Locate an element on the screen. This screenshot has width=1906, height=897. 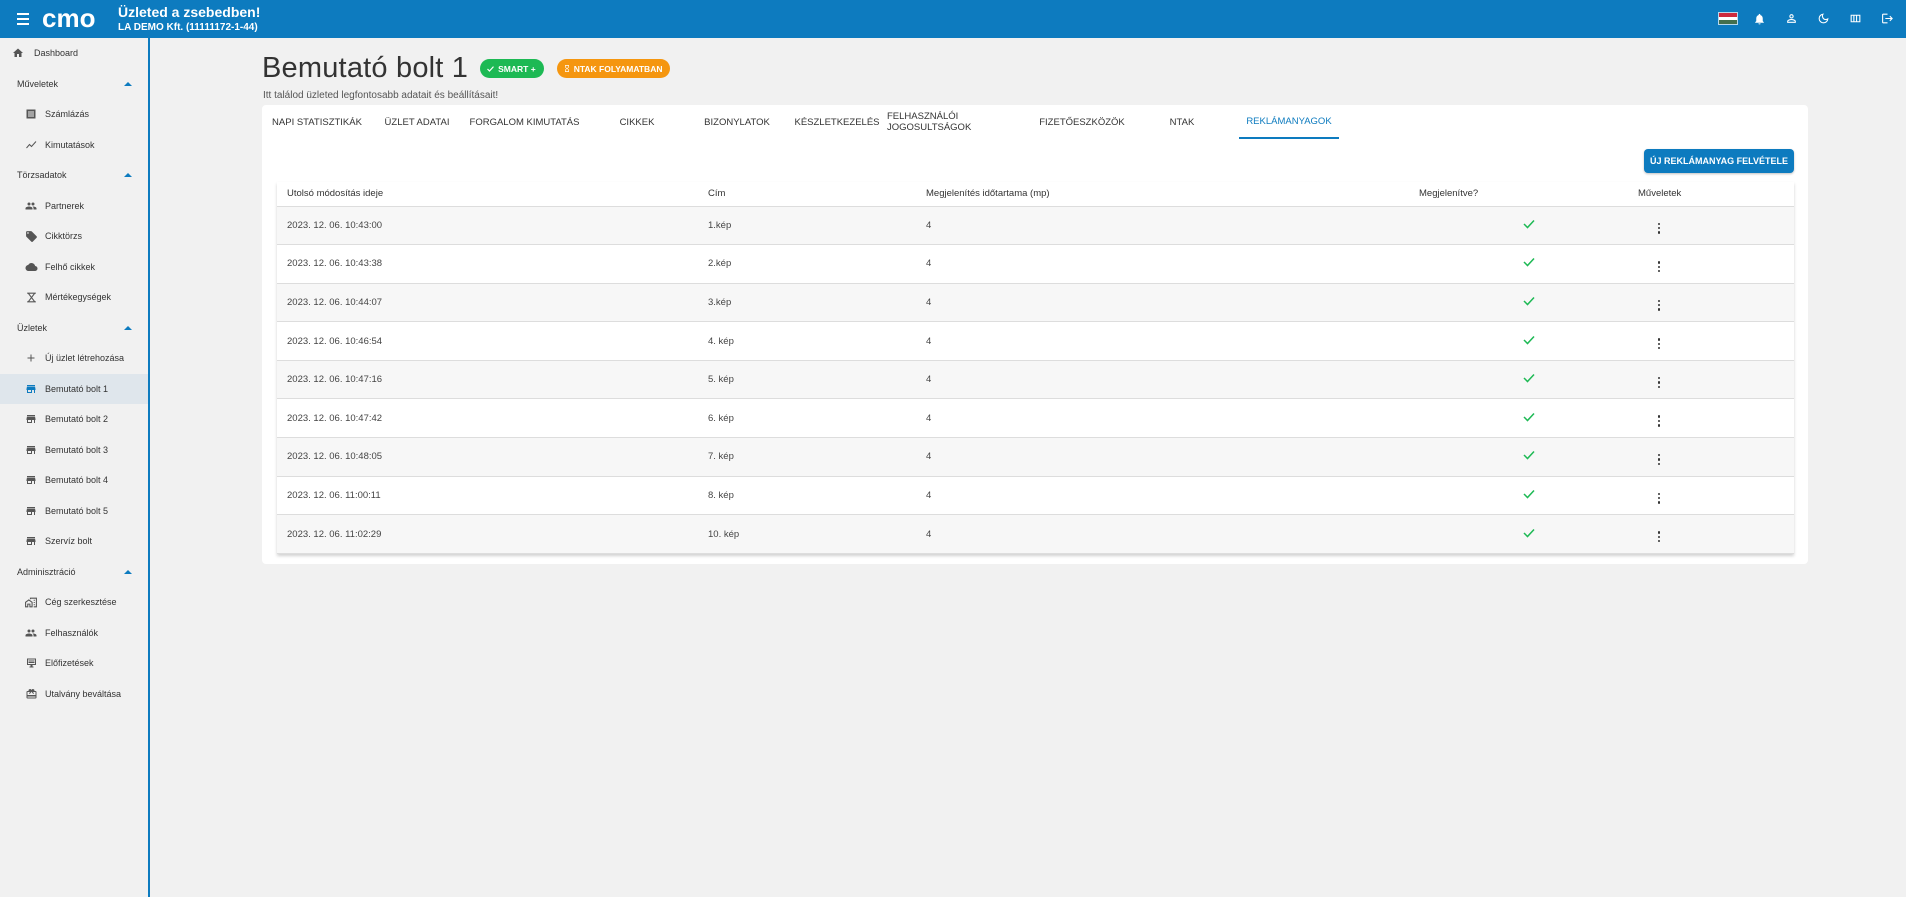
sidebar-item-bemutato-bolt-3: Bemutató bolt 3 is located at coordinates (74, 450).